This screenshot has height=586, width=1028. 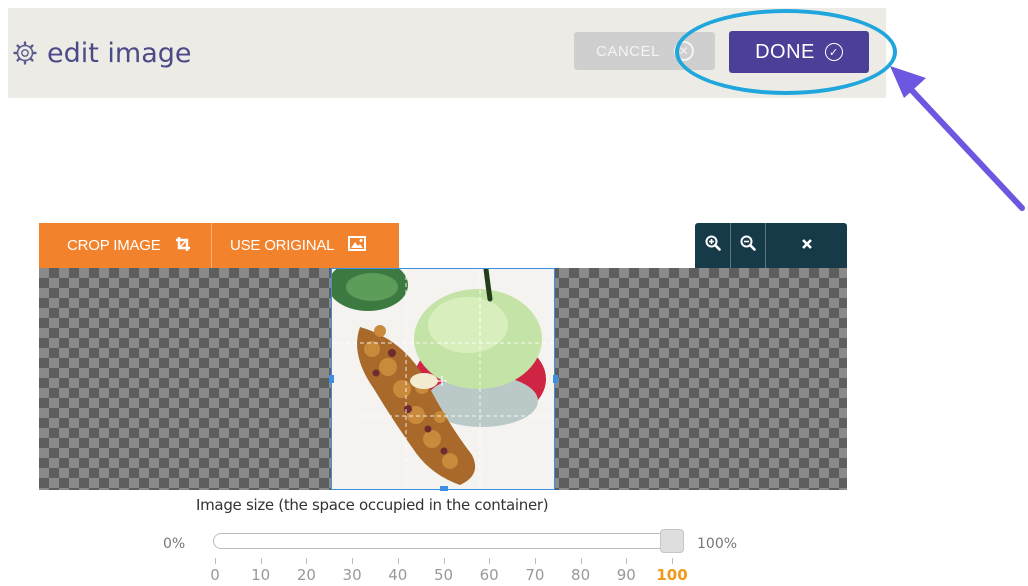 I want to click on crop-handle-bottom, so click(x=444, y=488).